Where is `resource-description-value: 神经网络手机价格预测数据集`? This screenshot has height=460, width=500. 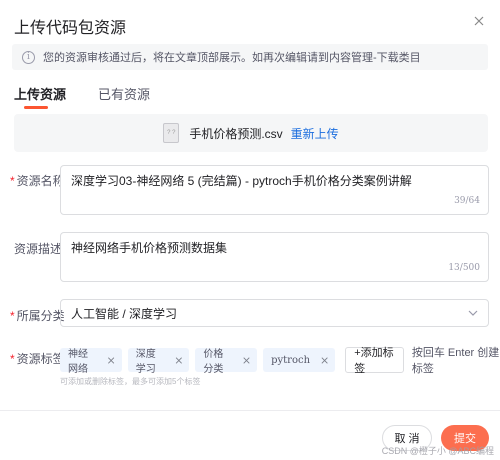
resource-description-value: 神经网络手机价格预测数据集 is located at coordinates (149, 248).